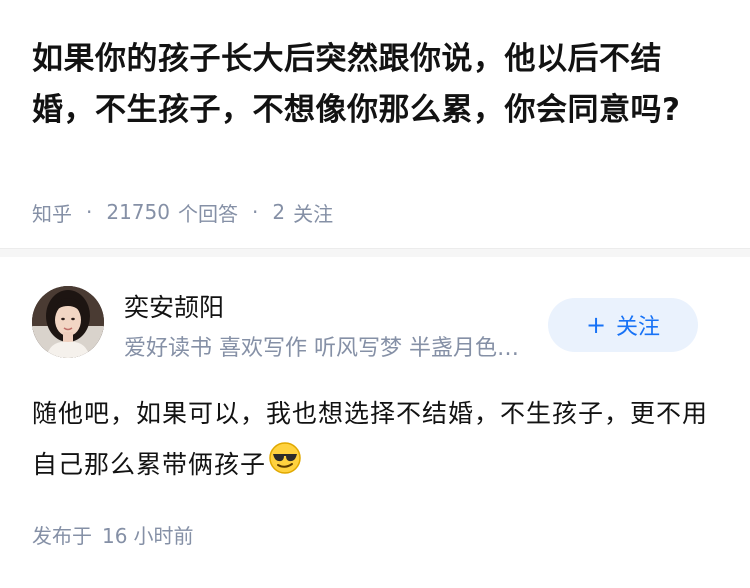 The height and width of the screenshot is (588, 750). I want to click on follow-button: + 关注, so click(623, 325).